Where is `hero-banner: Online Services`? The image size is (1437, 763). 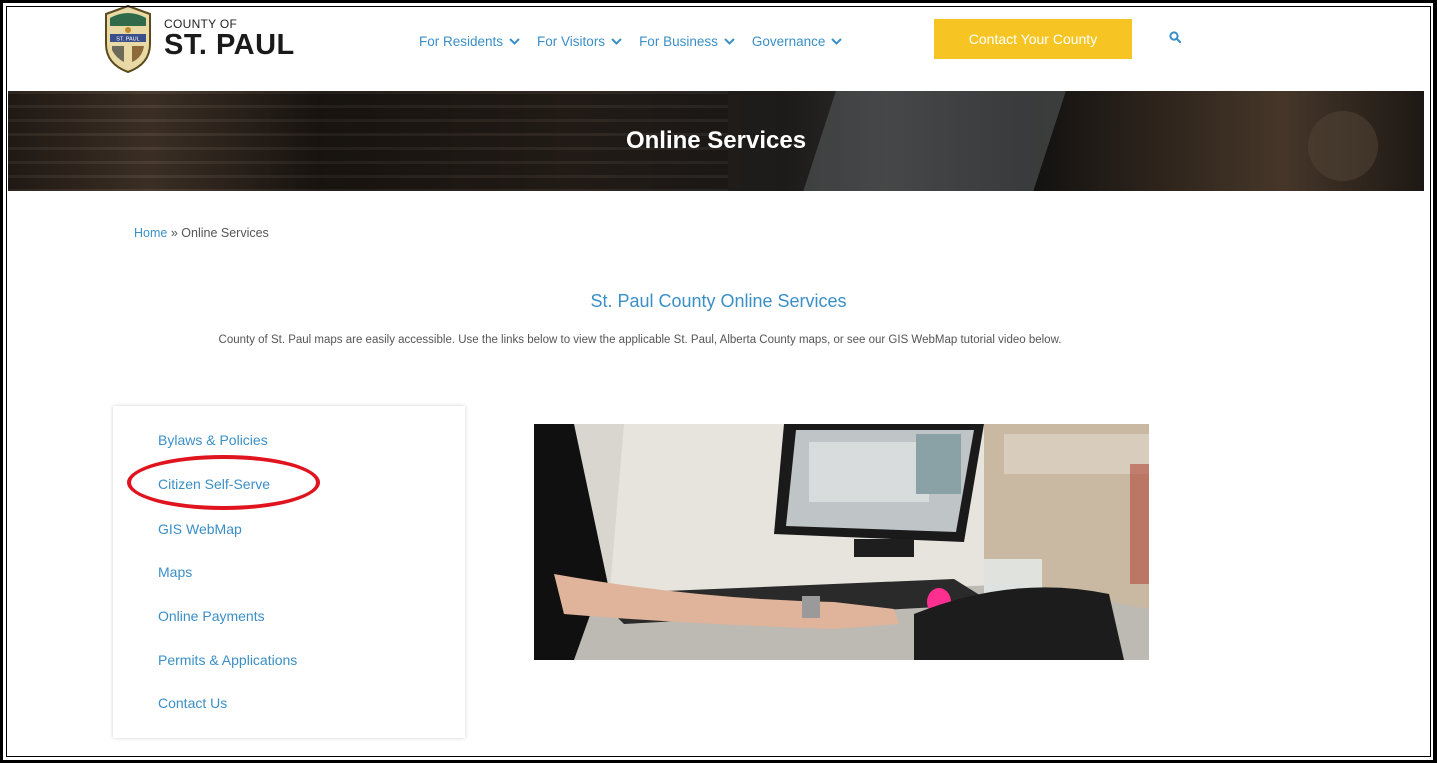 hero-banner: Online Services is located at coordinates (716, 141).